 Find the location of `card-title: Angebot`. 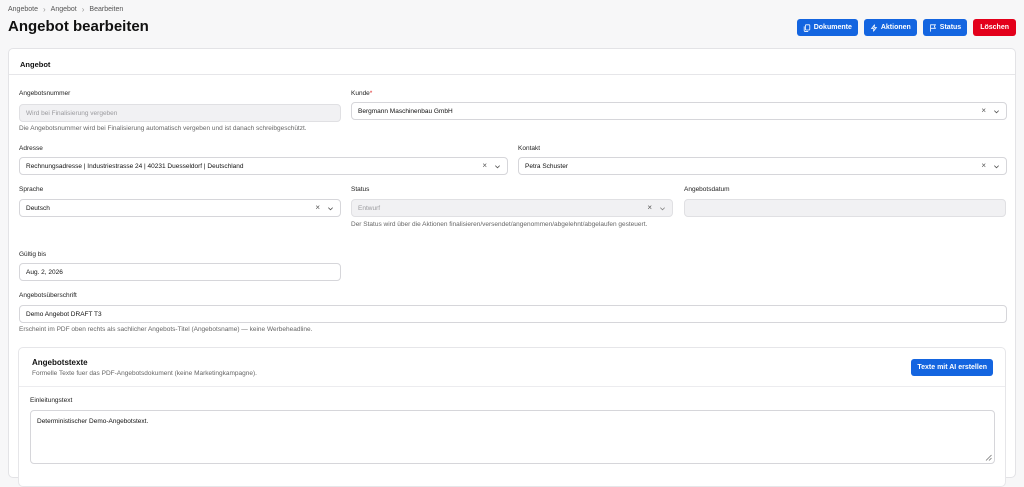

card-title: Angebot is located at coordinates (512, 62).